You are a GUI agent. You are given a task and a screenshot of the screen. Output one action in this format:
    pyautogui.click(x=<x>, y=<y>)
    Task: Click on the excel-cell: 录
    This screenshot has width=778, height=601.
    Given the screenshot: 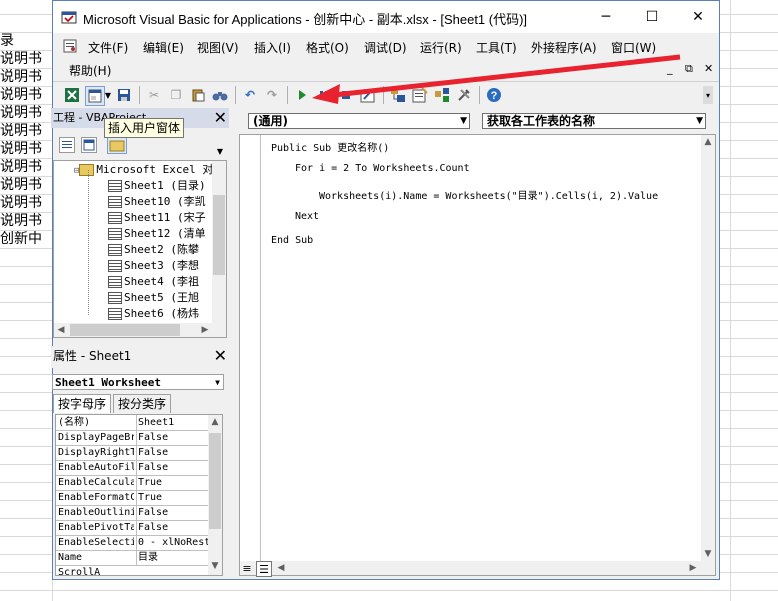 What is the action you would take?
    pyautogui.click(x=26, y=41)
    